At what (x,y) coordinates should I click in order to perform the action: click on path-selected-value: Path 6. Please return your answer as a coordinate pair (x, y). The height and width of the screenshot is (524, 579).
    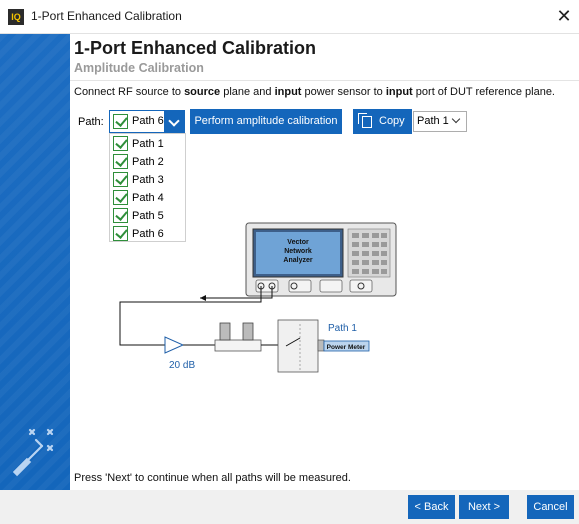
    Looking at the image, I should click on (148, 121).